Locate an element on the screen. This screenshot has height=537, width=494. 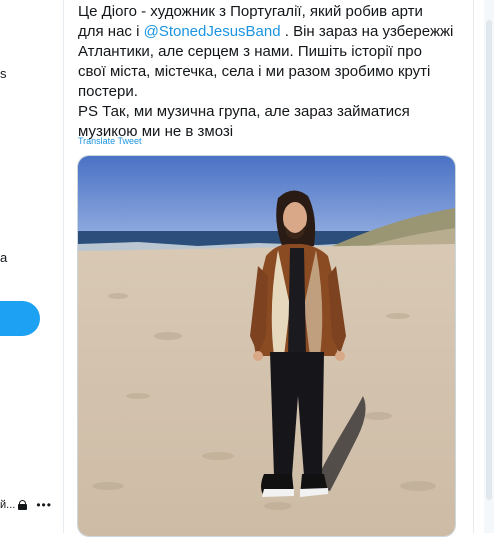
tweet-text-segment: для нас і is located at coordinates (111, 31).